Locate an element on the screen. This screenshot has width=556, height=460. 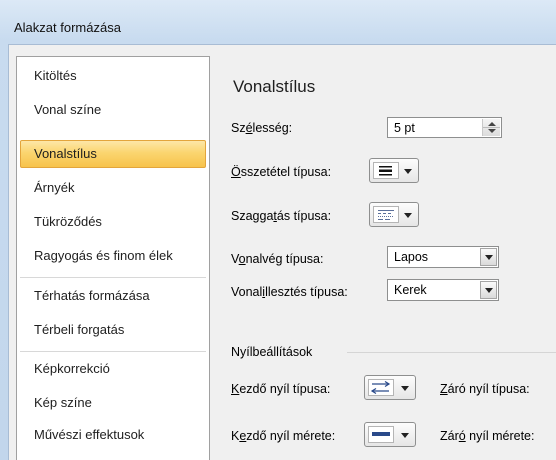
begin-arrow-type-label: Kezdő nyíl típusa: is located at coordinates (281, 389).